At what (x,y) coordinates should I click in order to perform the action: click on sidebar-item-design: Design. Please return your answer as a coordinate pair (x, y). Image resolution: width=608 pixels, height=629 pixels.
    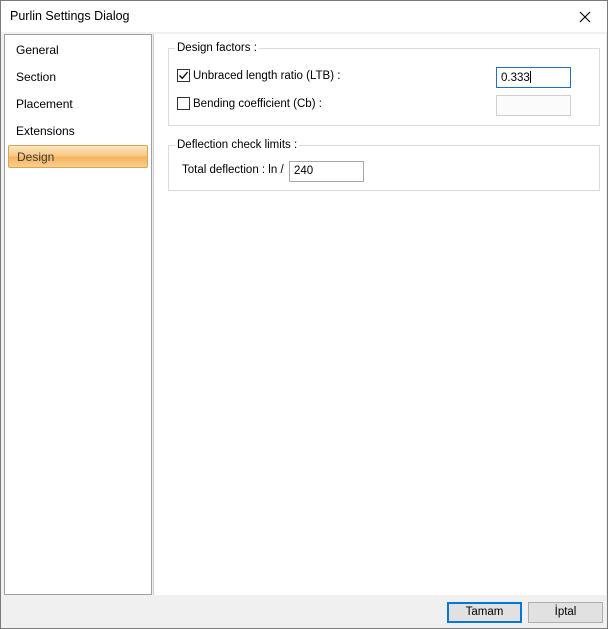
    Looking at the image, I should click on (78, 156).